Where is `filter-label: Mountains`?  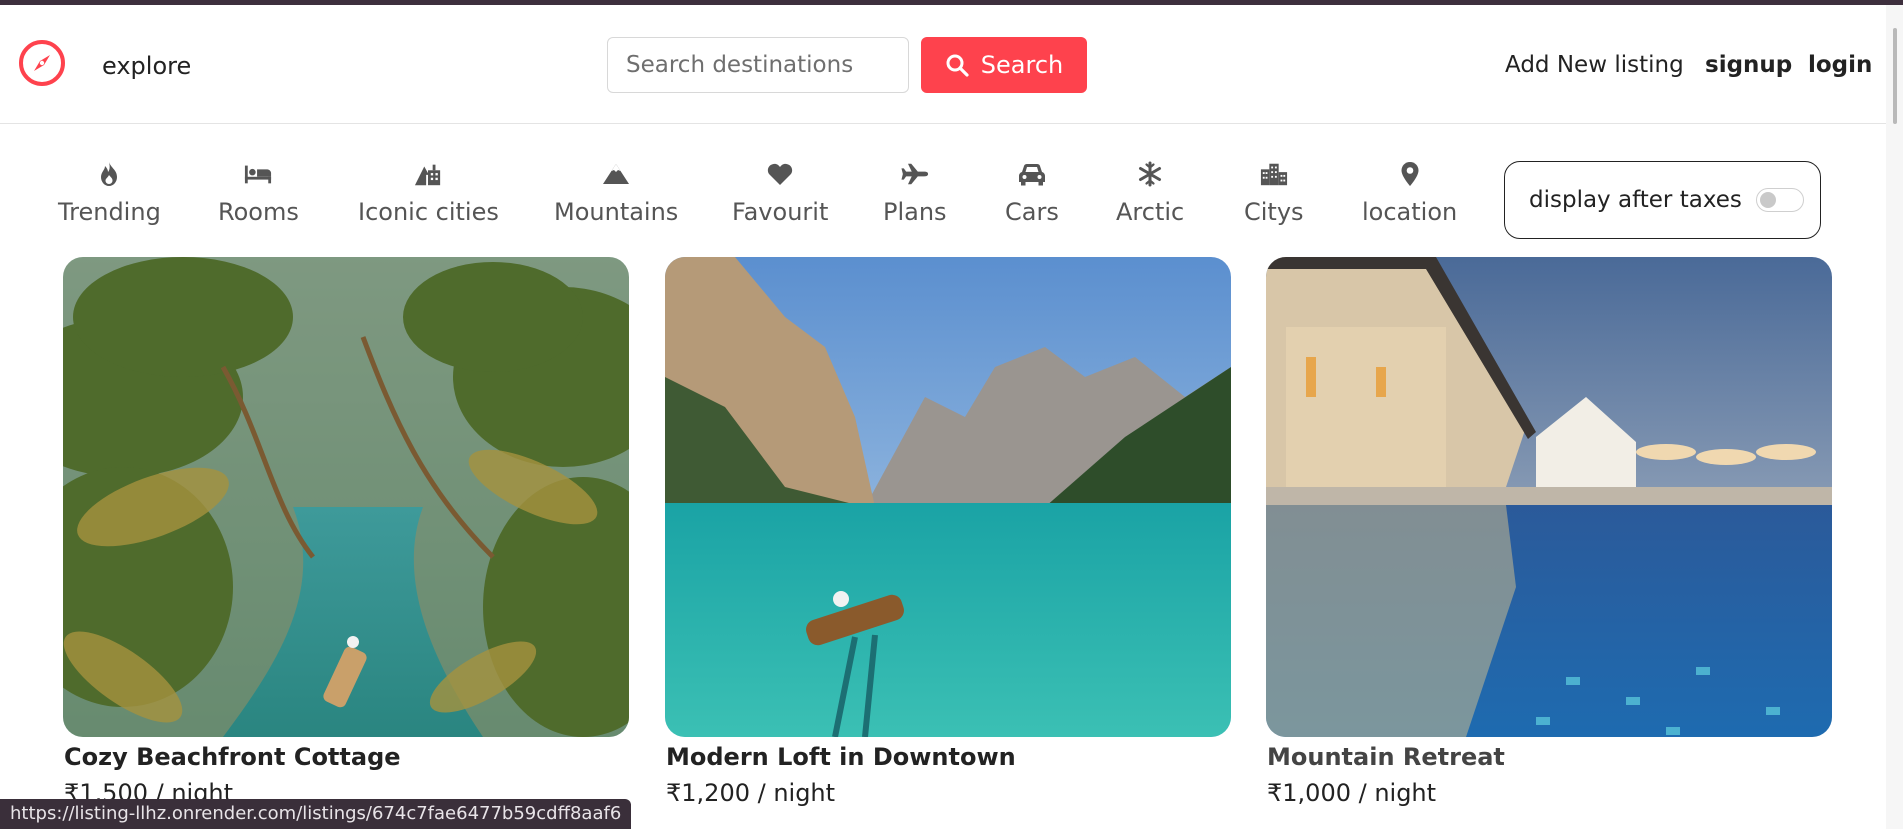 filter-label: Mountains is located at coordinates (616, 212).